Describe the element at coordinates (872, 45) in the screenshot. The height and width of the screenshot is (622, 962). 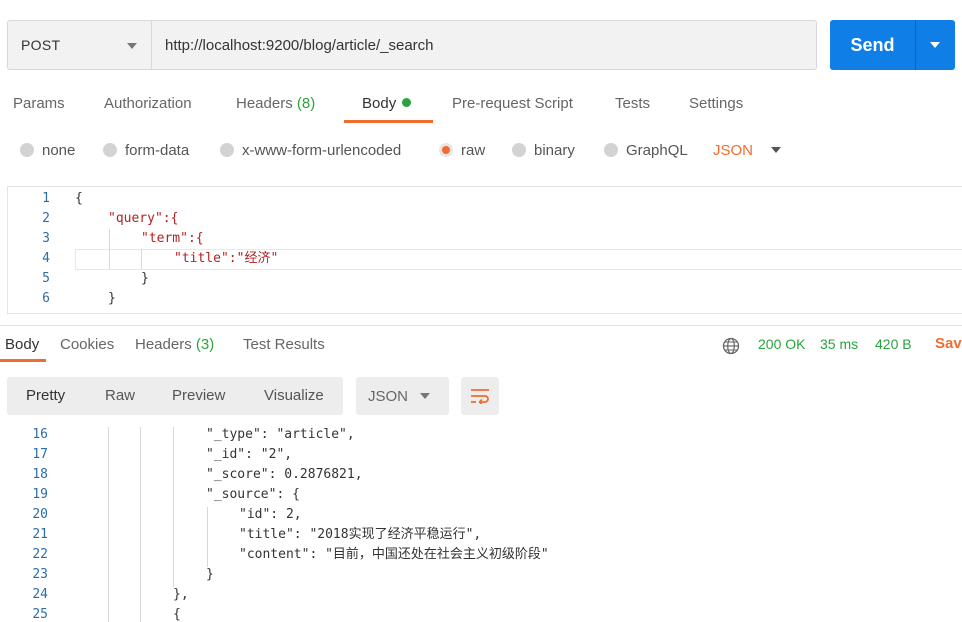
I see `send-button: Send` at that location.